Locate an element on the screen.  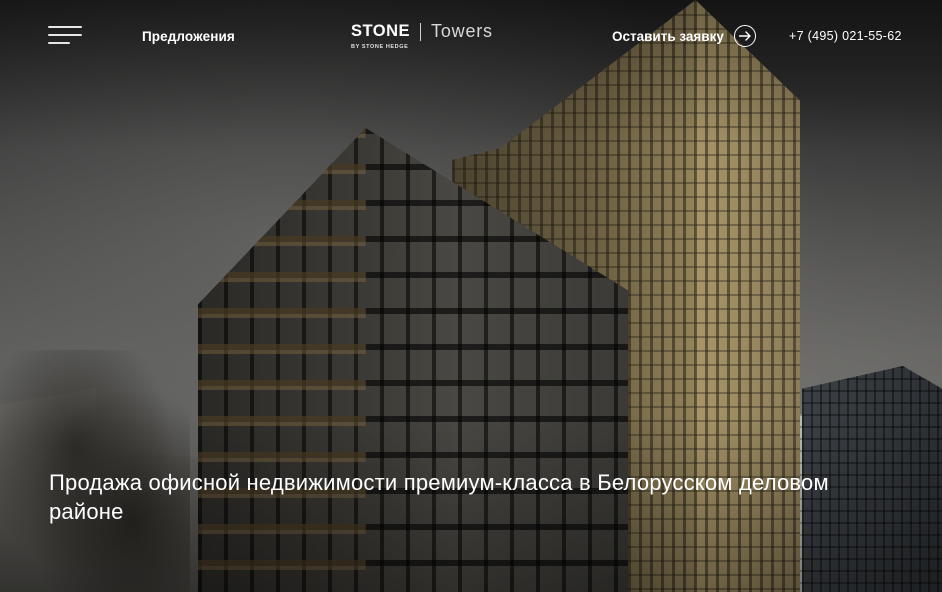
request-button-label: Оставить заявку is located at coordinates (668, 36).